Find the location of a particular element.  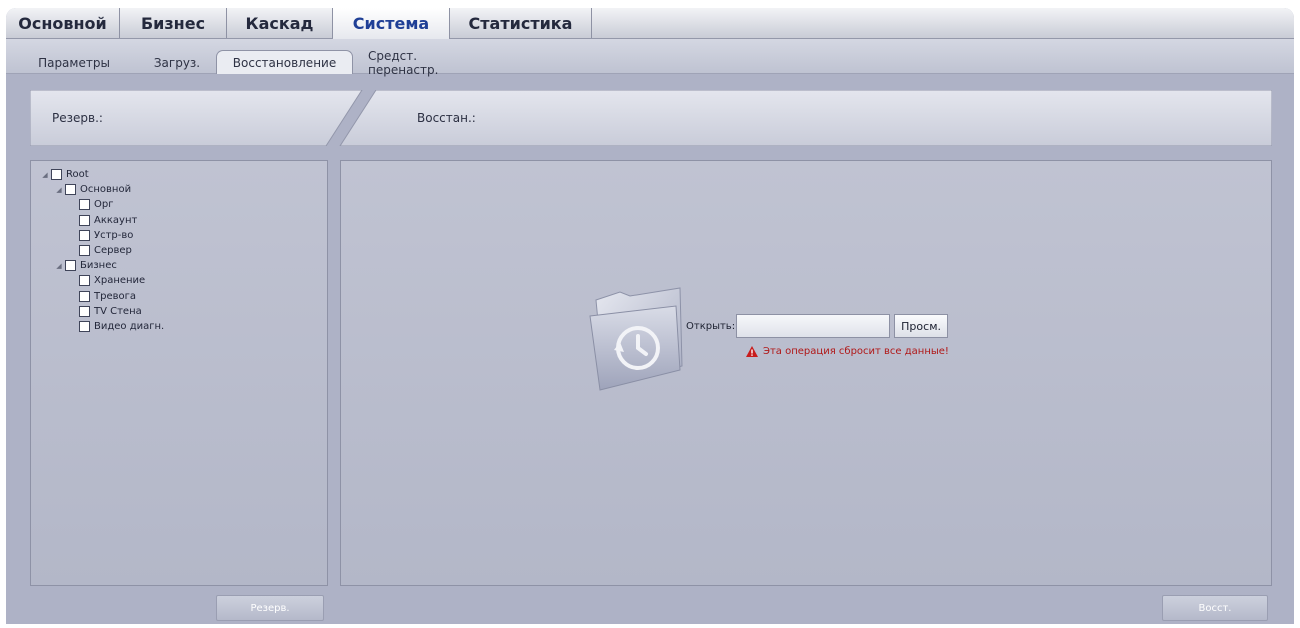

subtab-restore: Восстановление is located at coordinates (284, 62).